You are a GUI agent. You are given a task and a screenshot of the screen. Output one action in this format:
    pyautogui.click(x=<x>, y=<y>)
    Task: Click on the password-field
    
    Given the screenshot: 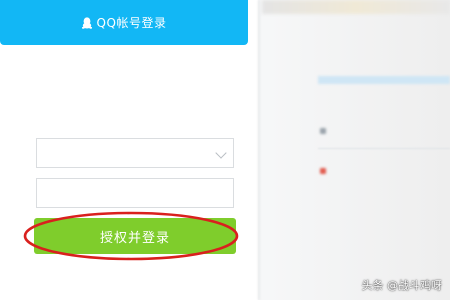 What is the action you would take?
    pyautogui.click(x=135, y=193)
    